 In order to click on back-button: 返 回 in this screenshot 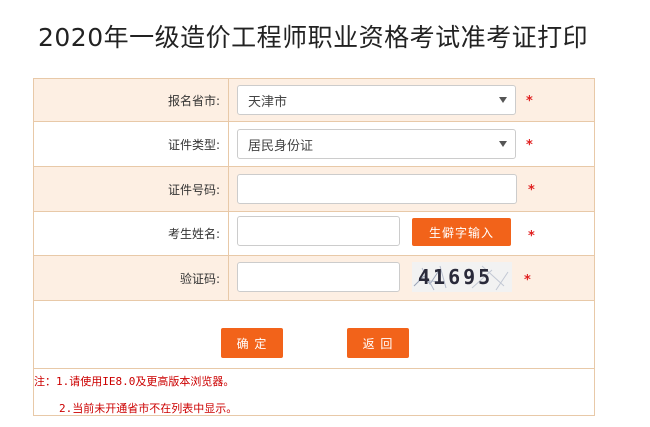, I will do `click(378, 343)`.